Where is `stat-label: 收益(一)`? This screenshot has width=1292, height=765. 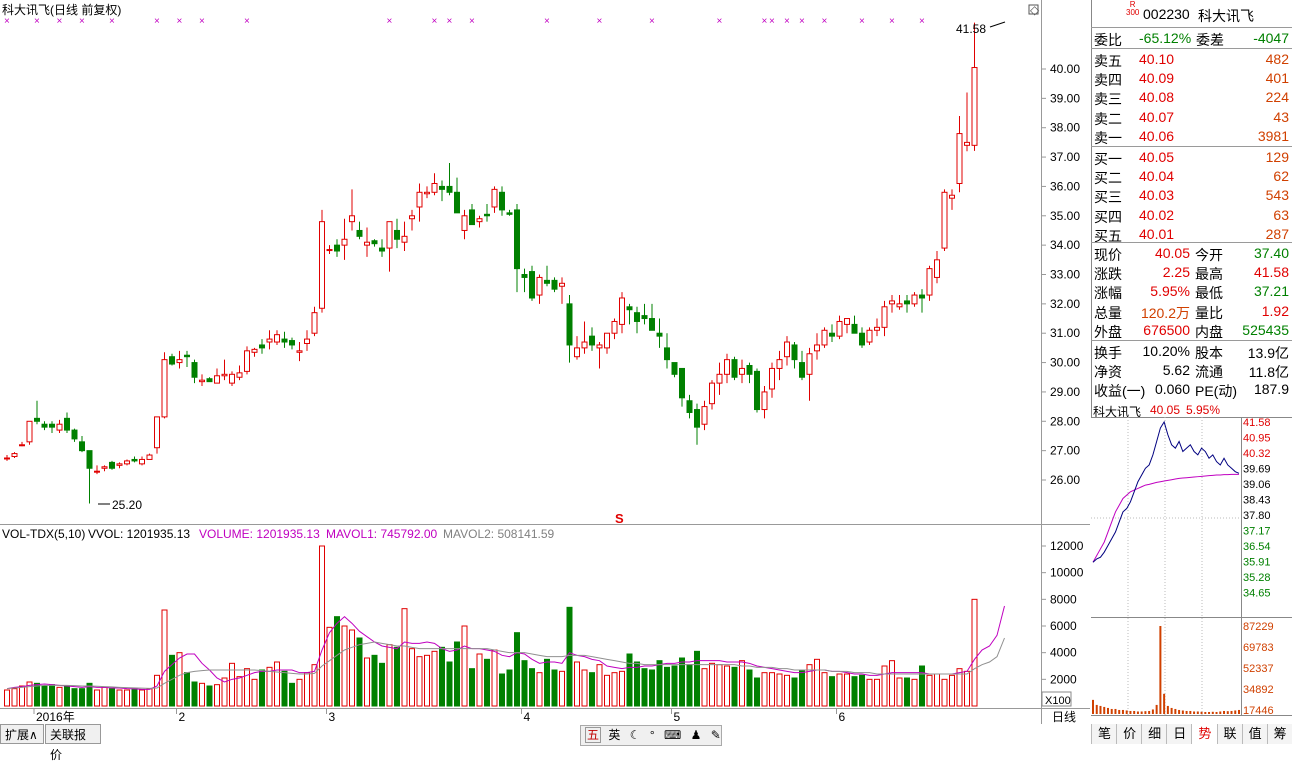 stat-label: 收益(一) is located at coordinates (1120, 391).